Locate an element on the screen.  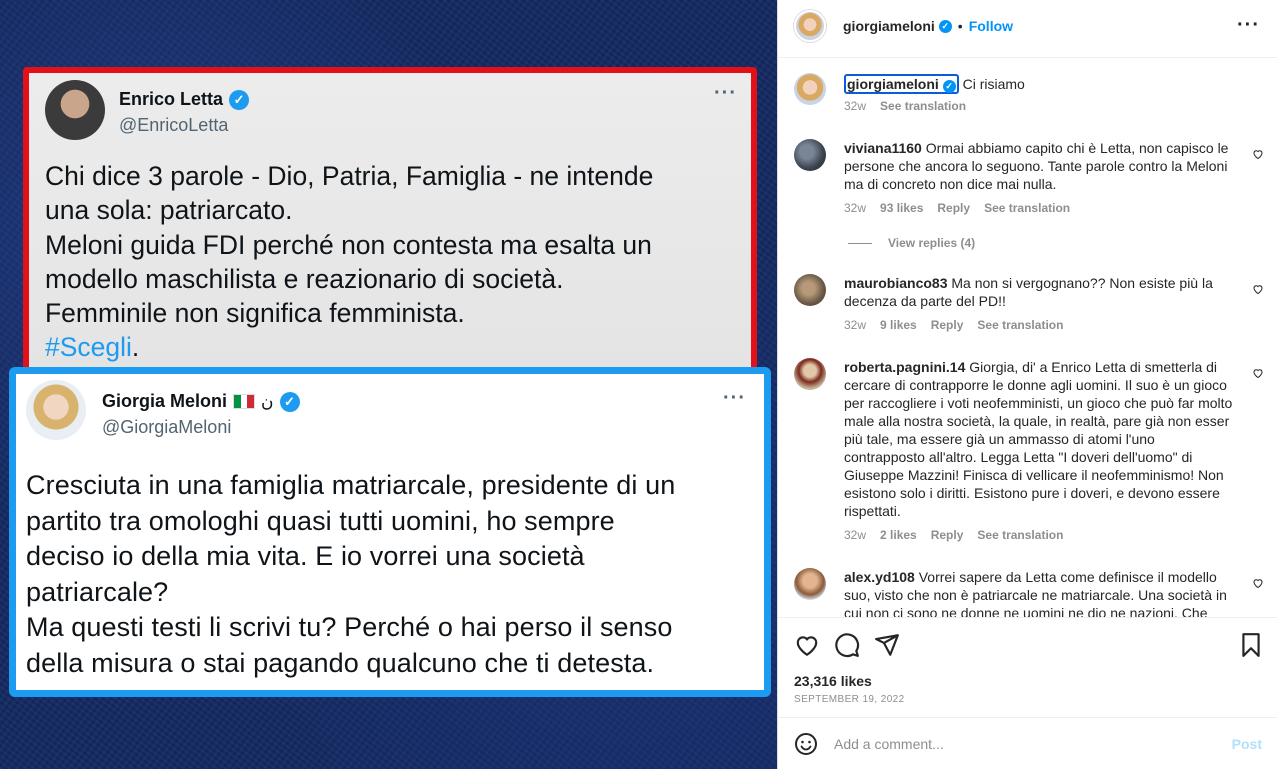
save-bookmark-icon is located at coordinates (1251, 645).